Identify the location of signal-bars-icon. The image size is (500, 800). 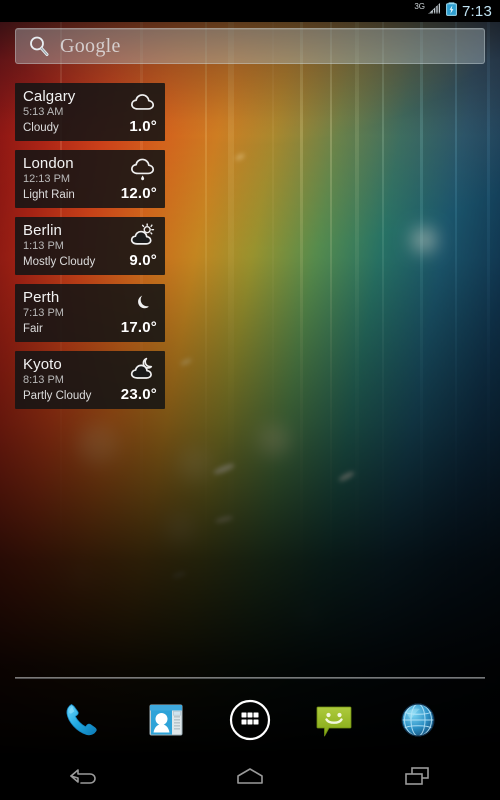
(434, 11).